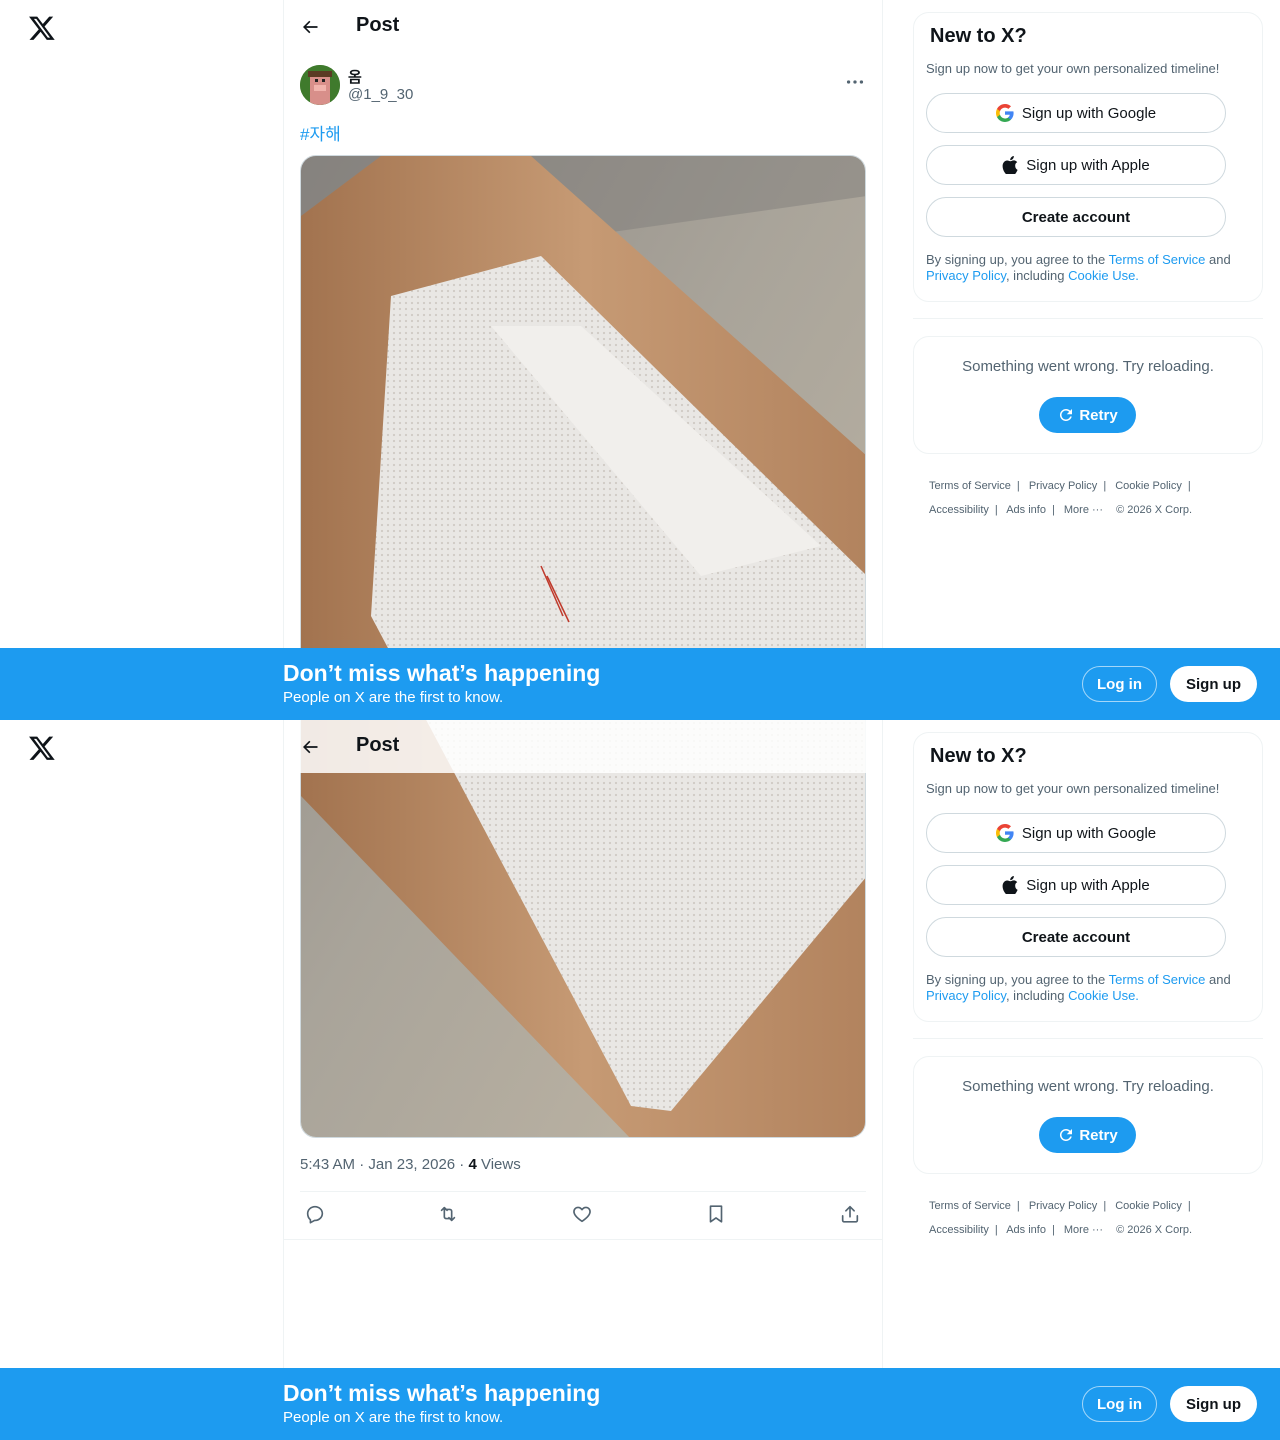  I want to click on repost-icon, so click(448, 1214).